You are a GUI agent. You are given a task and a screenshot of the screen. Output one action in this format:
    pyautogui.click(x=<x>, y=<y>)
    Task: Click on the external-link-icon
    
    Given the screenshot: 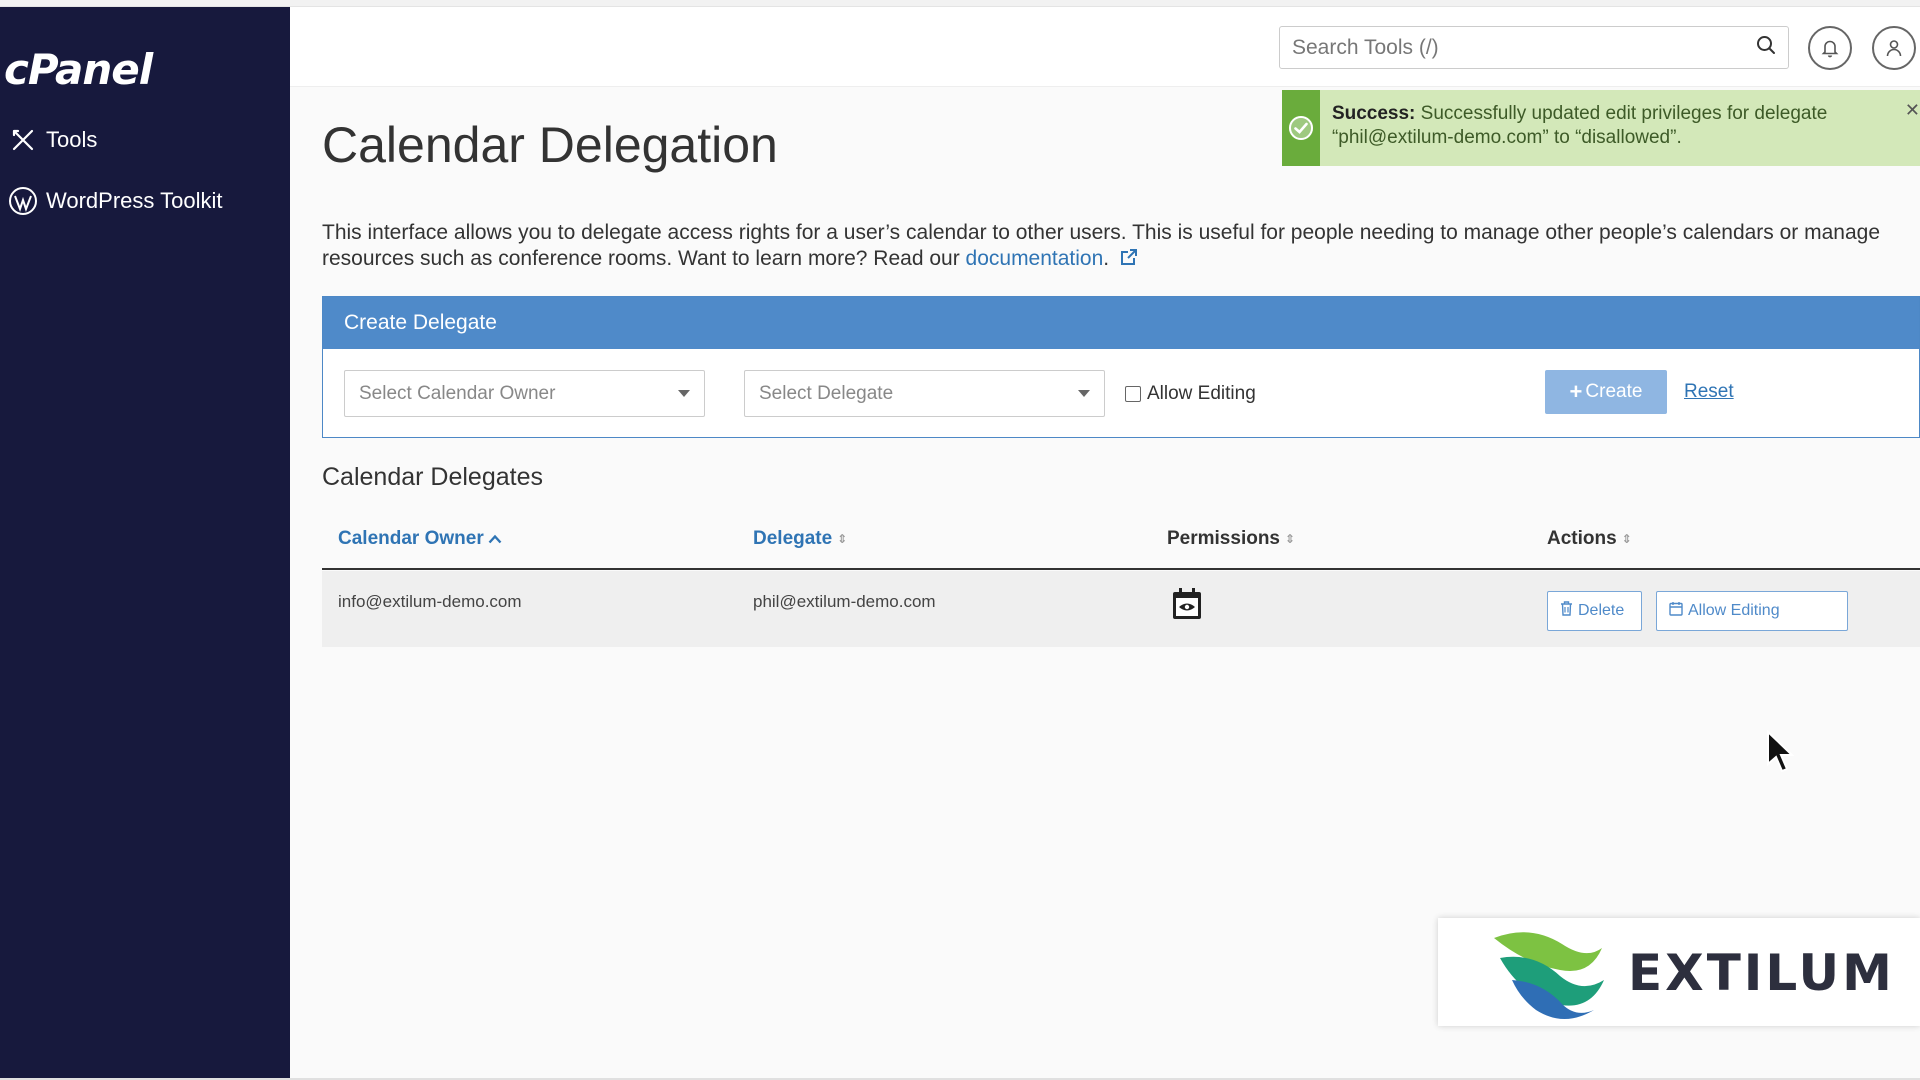 What is the action you would take?
    pyautogui.click(x=1129, y=260)
    